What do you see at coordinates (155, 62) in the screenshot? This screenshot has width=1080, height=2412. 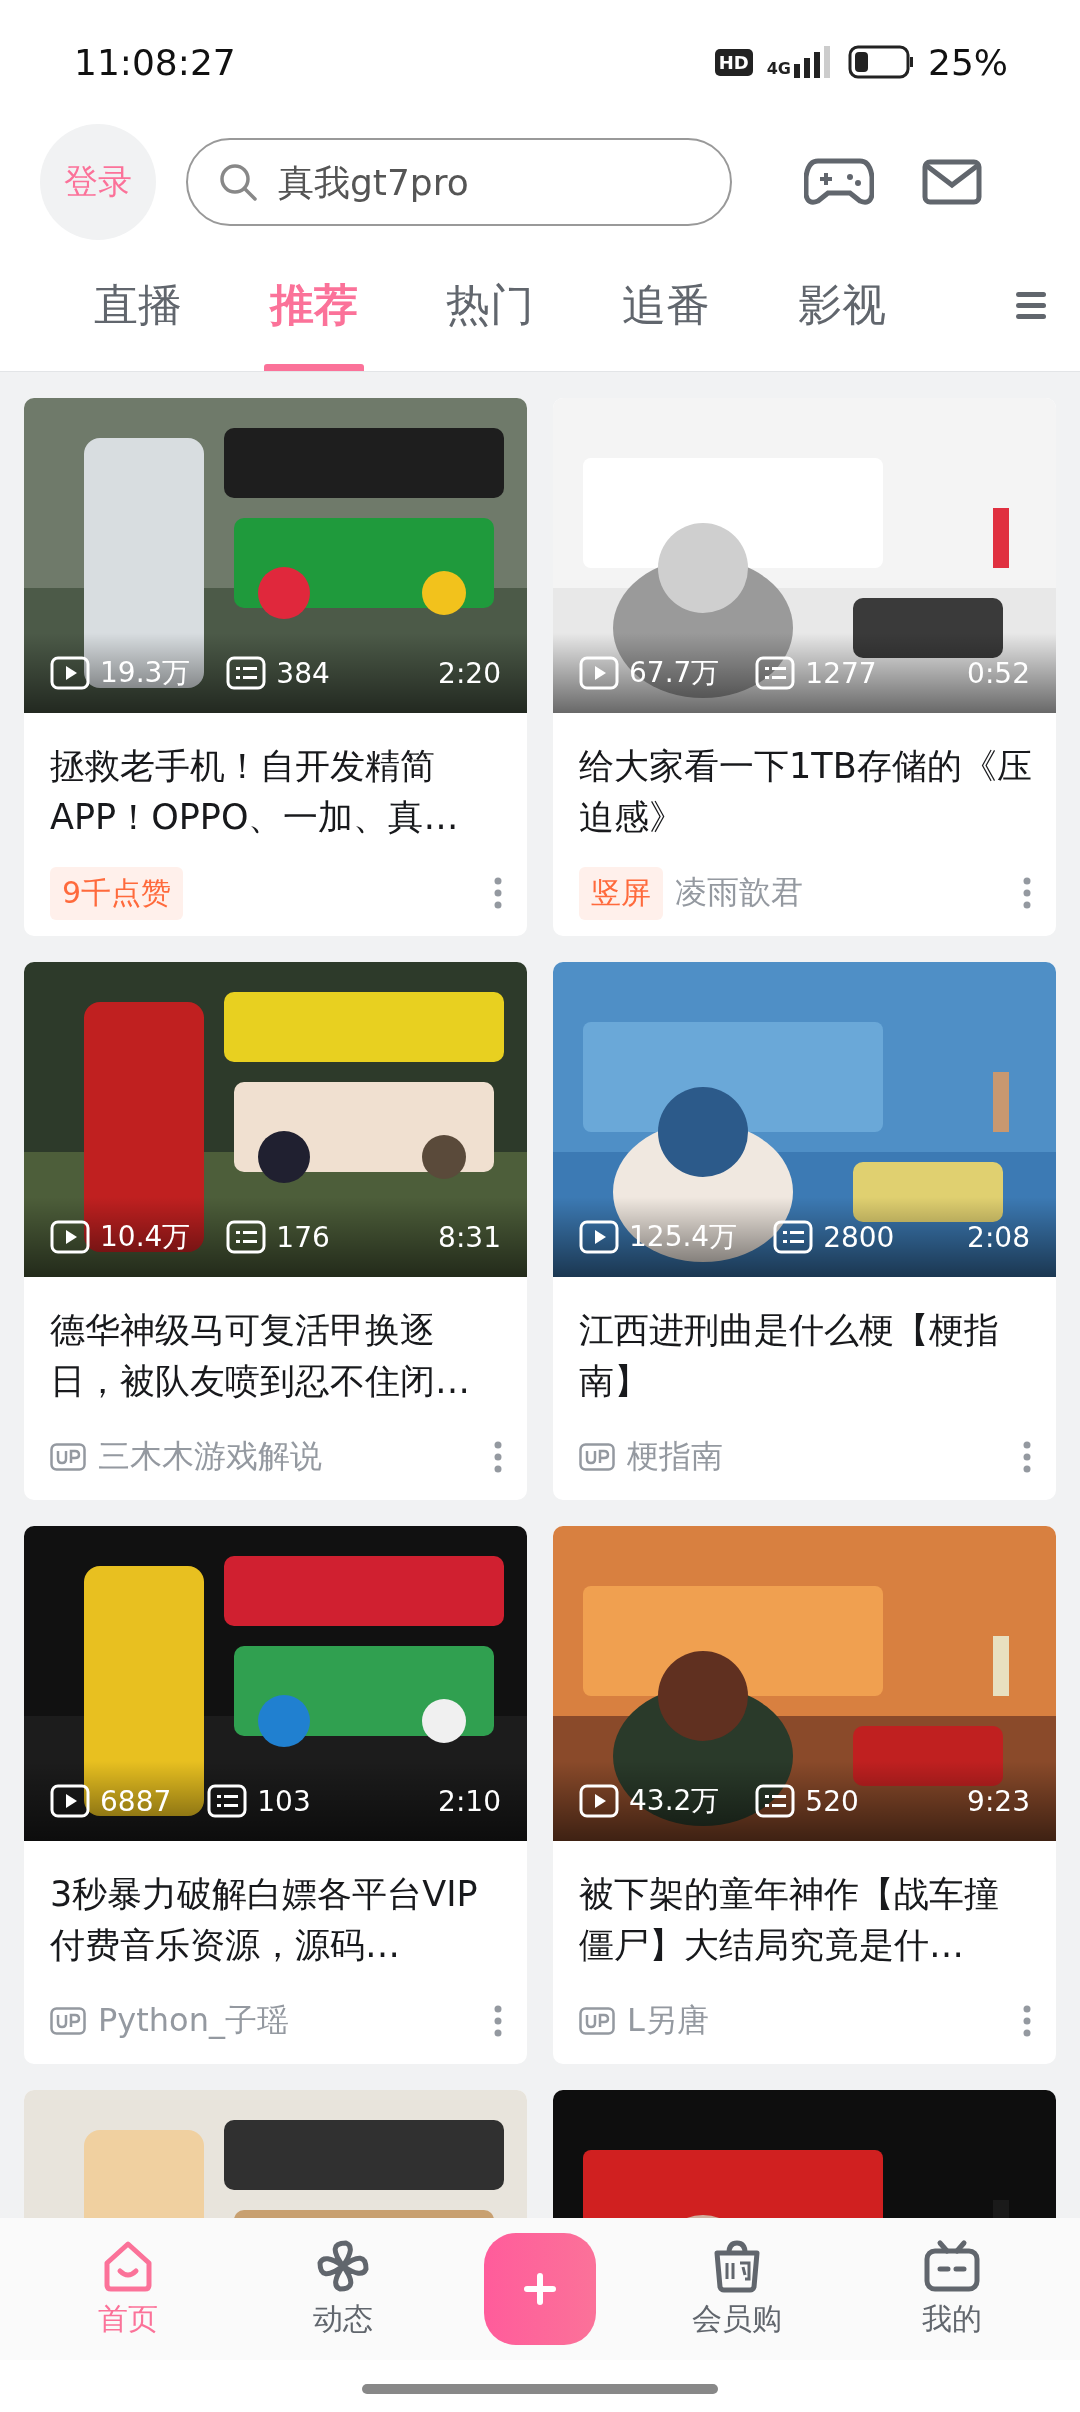 I see `status-time: 11:08:27` at bounding box center [155, 62].